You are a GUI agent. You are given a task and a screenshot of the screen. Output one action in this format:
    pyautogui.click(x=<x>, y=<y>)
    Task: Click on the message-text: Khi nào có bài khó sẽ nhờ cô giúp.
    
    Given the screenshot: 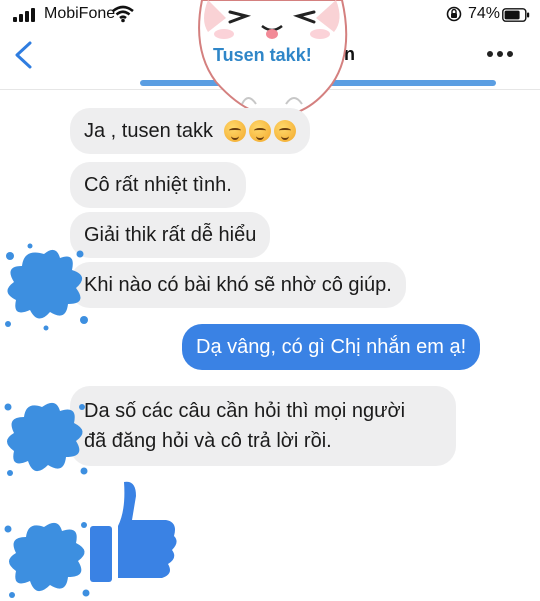 What is the action you would take?
    pyautogui.click(x=238, y=284)
    